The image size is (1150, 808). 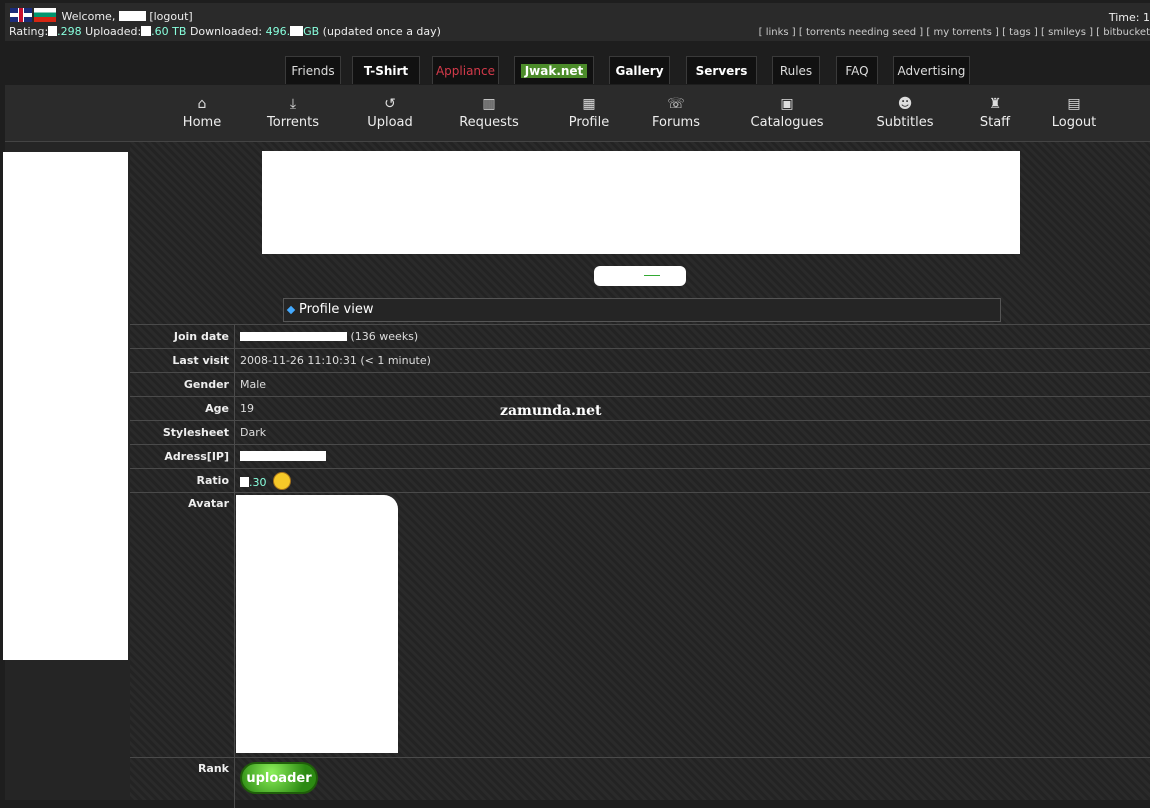 I want to click on jwak-badge: Jwak.net, so click(x=554, y=71).